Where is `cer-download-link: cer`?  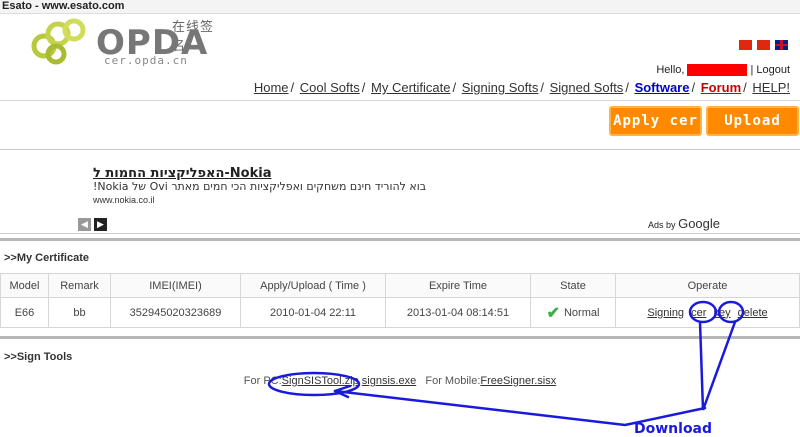 cer-download-link: cer is located at coordinates (698, 313).